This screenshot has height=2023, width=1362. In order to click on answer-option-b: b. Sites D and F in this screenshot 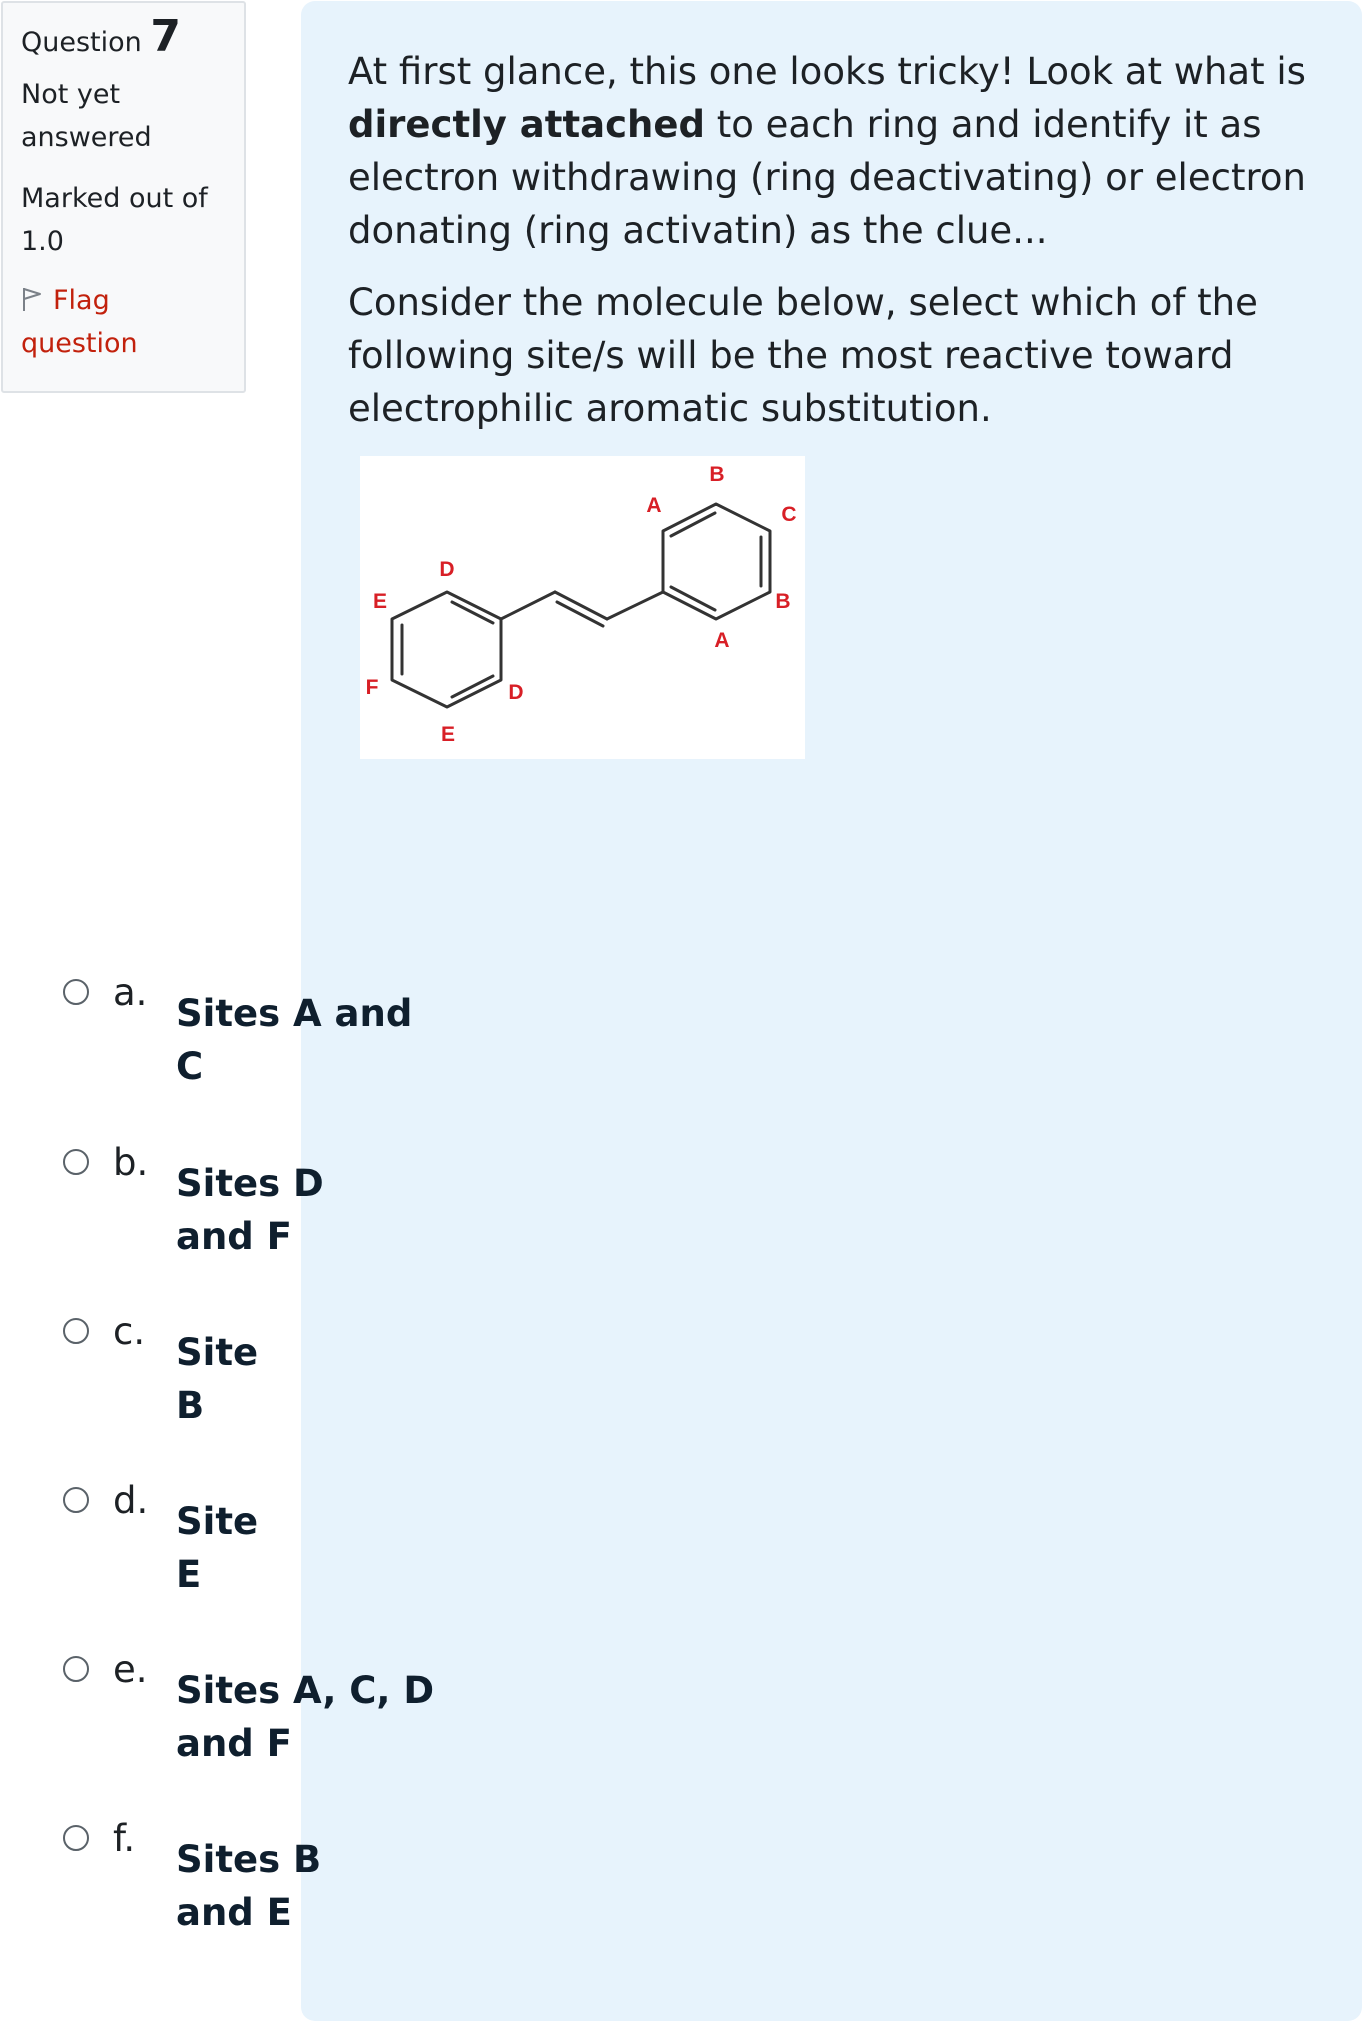, I will do `click(363, 1204)`.